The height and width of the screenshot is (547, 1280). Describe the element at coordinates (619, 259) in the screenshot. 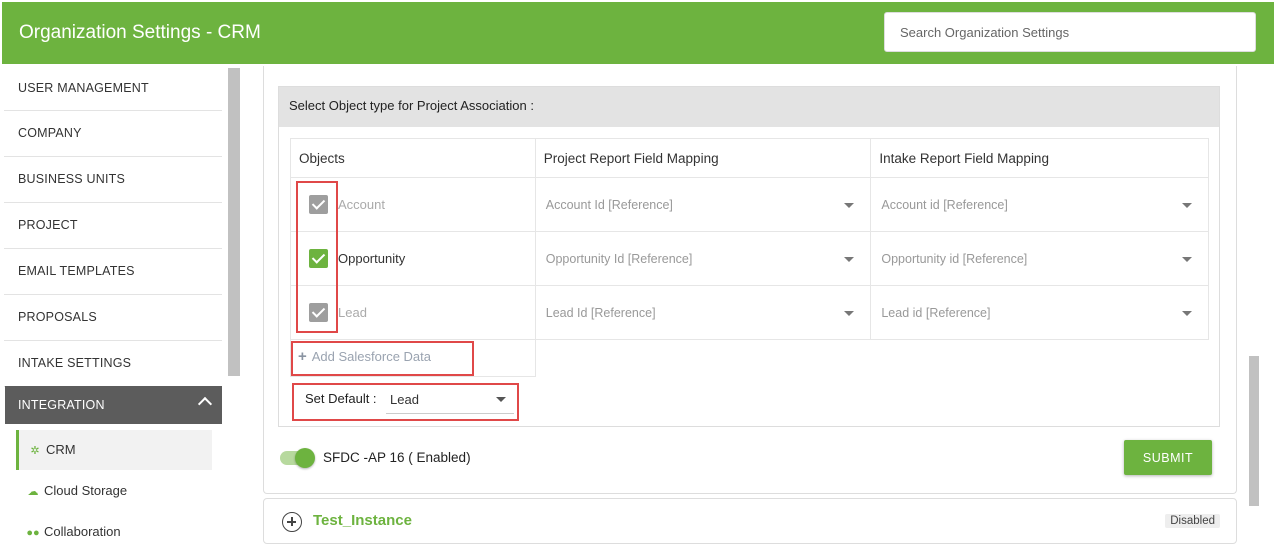

I see `select-value: Opportunity Id [Reference]` at that location.